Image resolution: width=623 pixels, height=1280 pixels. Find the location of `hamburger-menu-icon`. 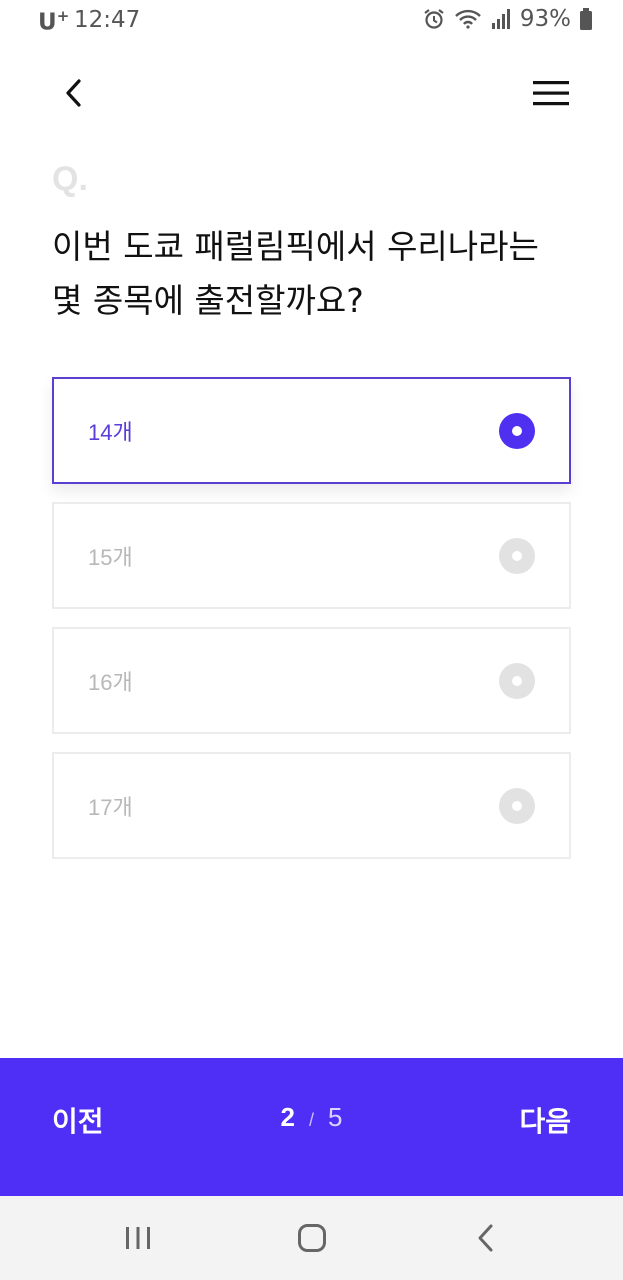

hamburger-menu-icon is located at coordinates (551, 93).